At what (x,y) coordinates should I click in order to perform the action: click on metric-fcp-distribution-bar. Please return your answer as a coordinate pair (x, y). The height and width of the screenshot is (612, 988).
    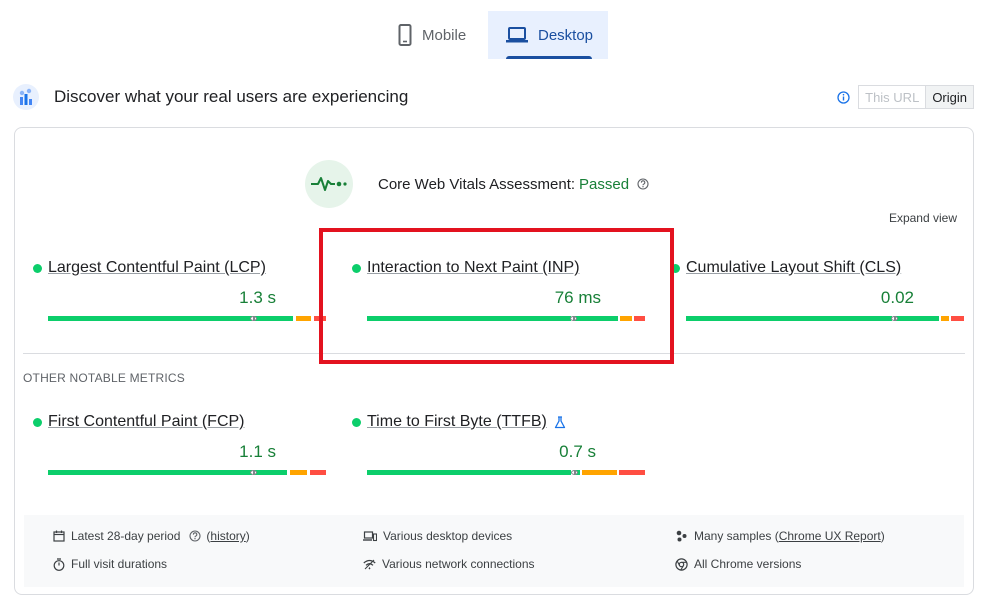
    Looking at the image, I should click on (187, 472).